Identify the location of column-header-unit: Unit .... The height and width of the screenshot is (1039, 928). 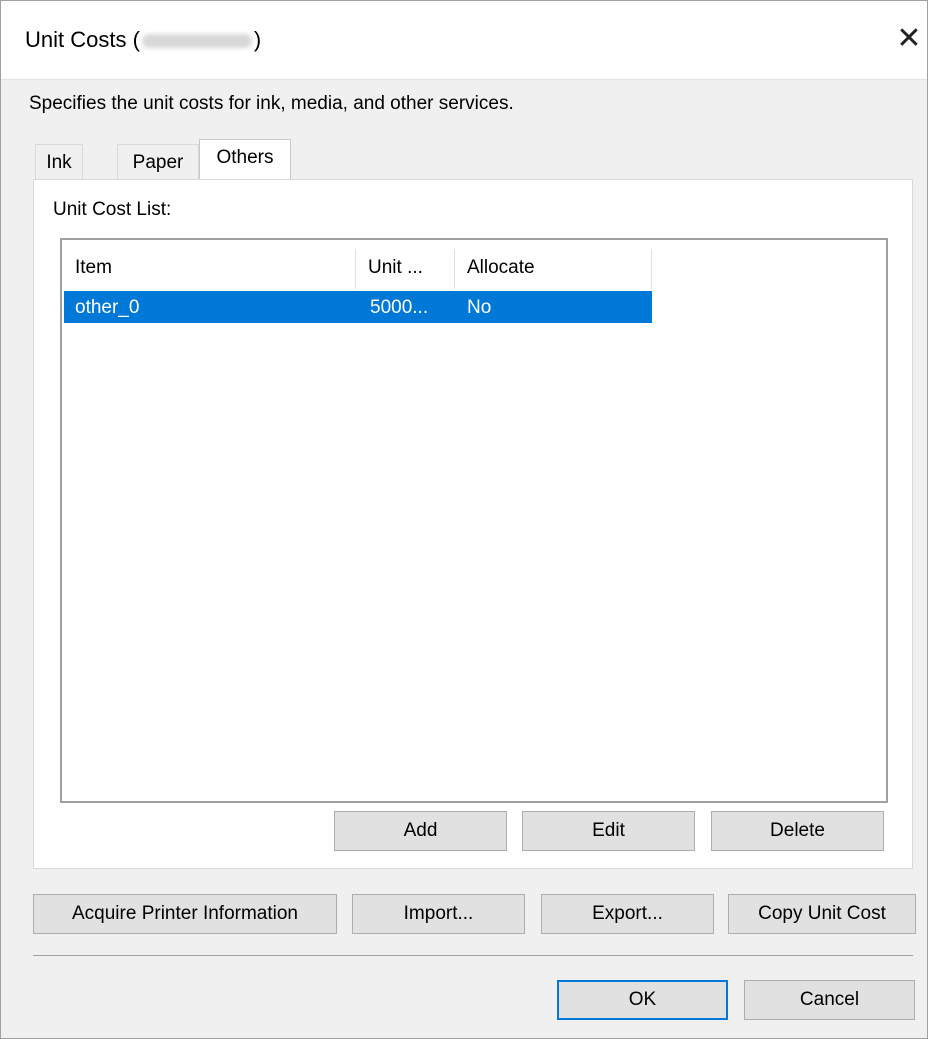
(405, 268).